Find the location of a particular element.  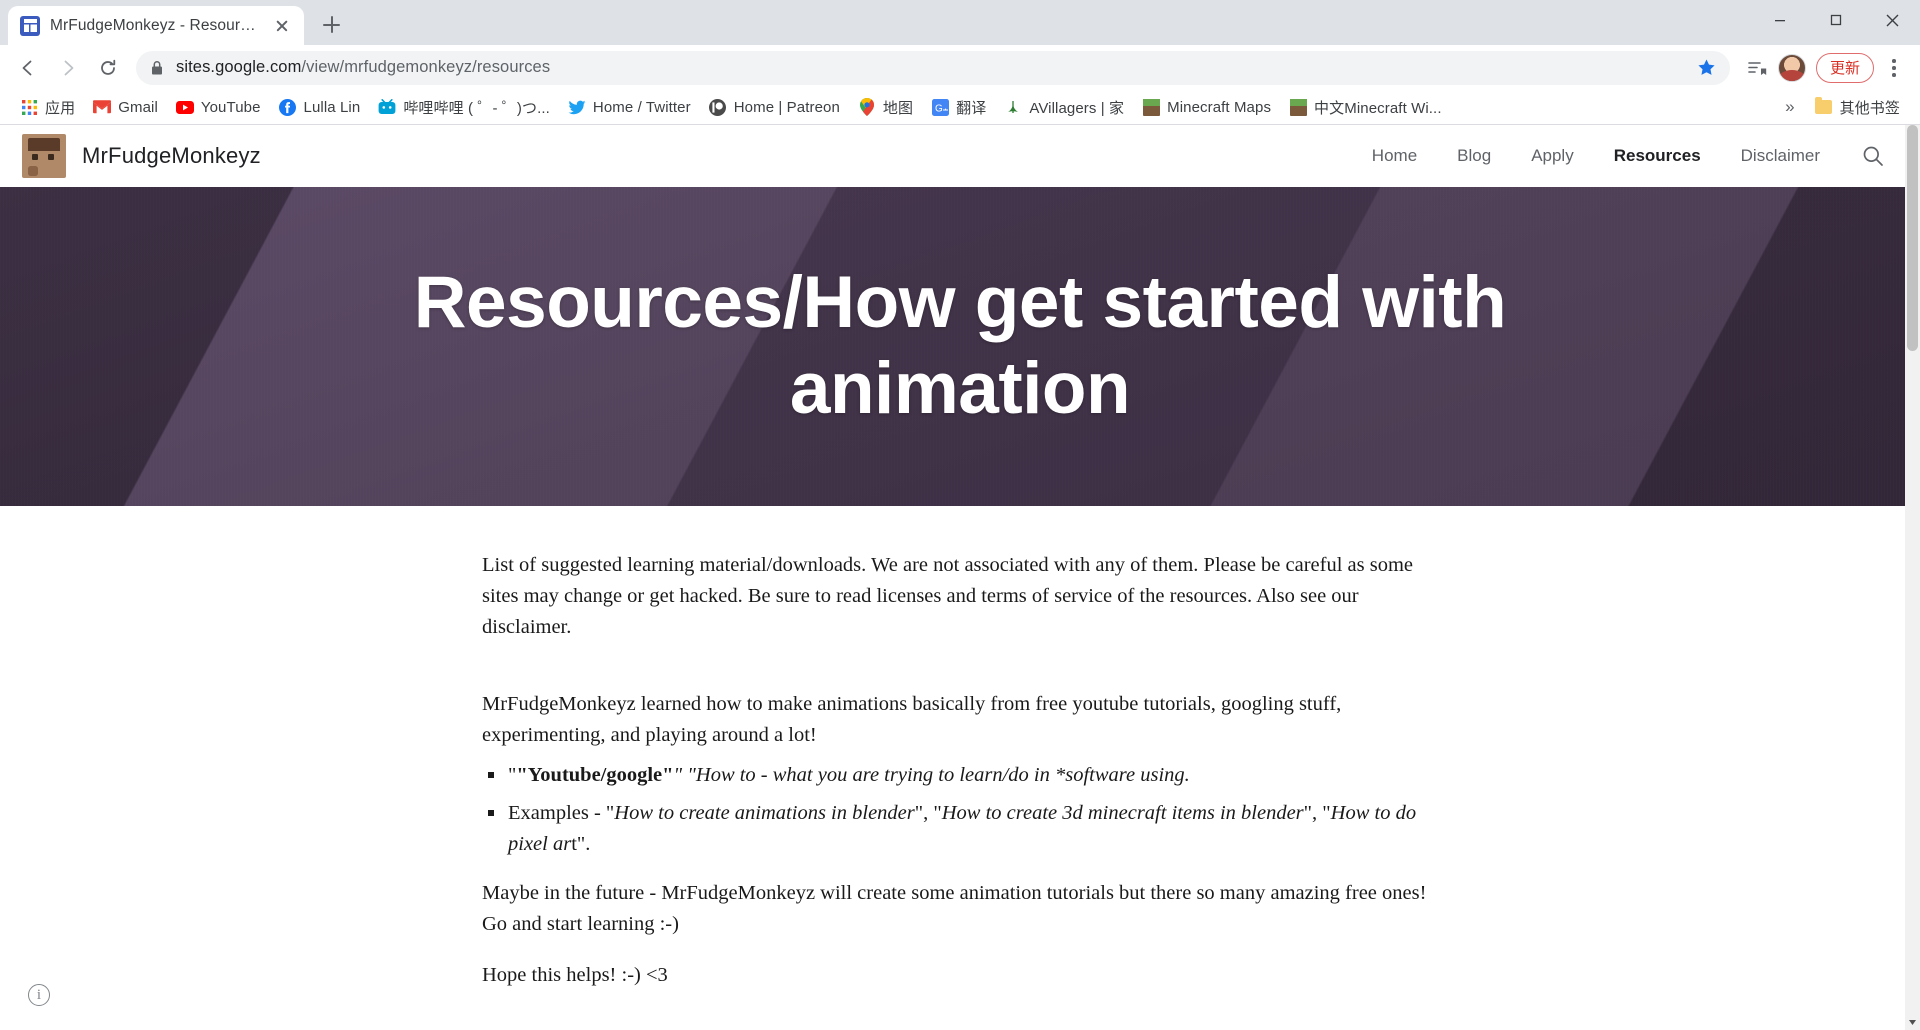

google-translate-icon: G is located at coordinates (940, 107).